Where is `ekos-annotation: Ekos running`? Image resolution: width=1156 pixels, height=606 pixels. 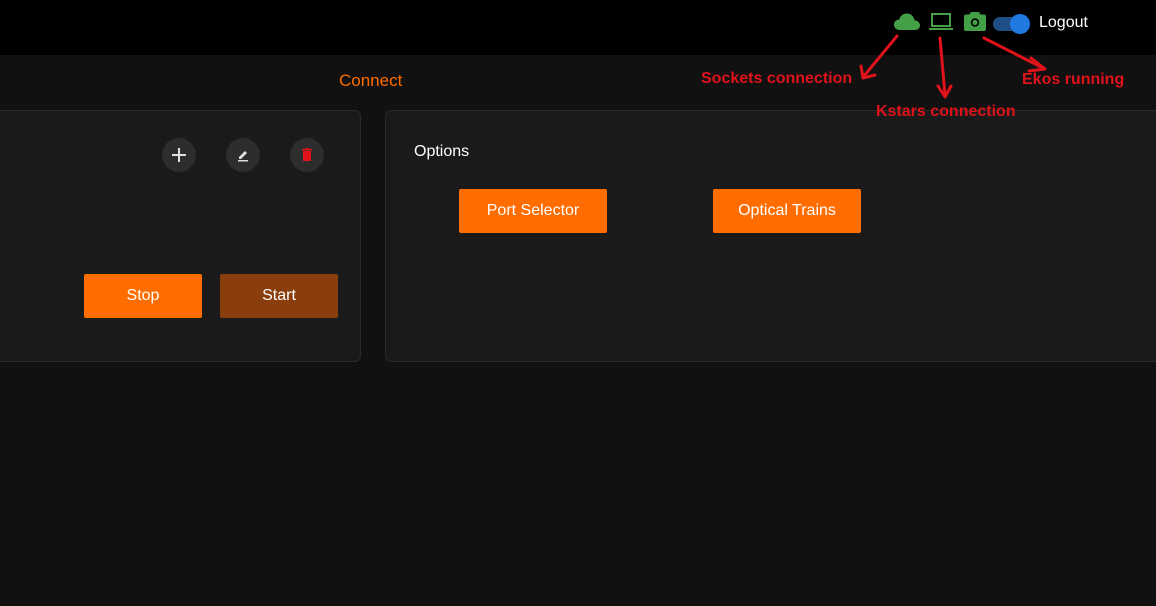 ekos-annotation: Ekos running is located at coordinates (1073, 79).